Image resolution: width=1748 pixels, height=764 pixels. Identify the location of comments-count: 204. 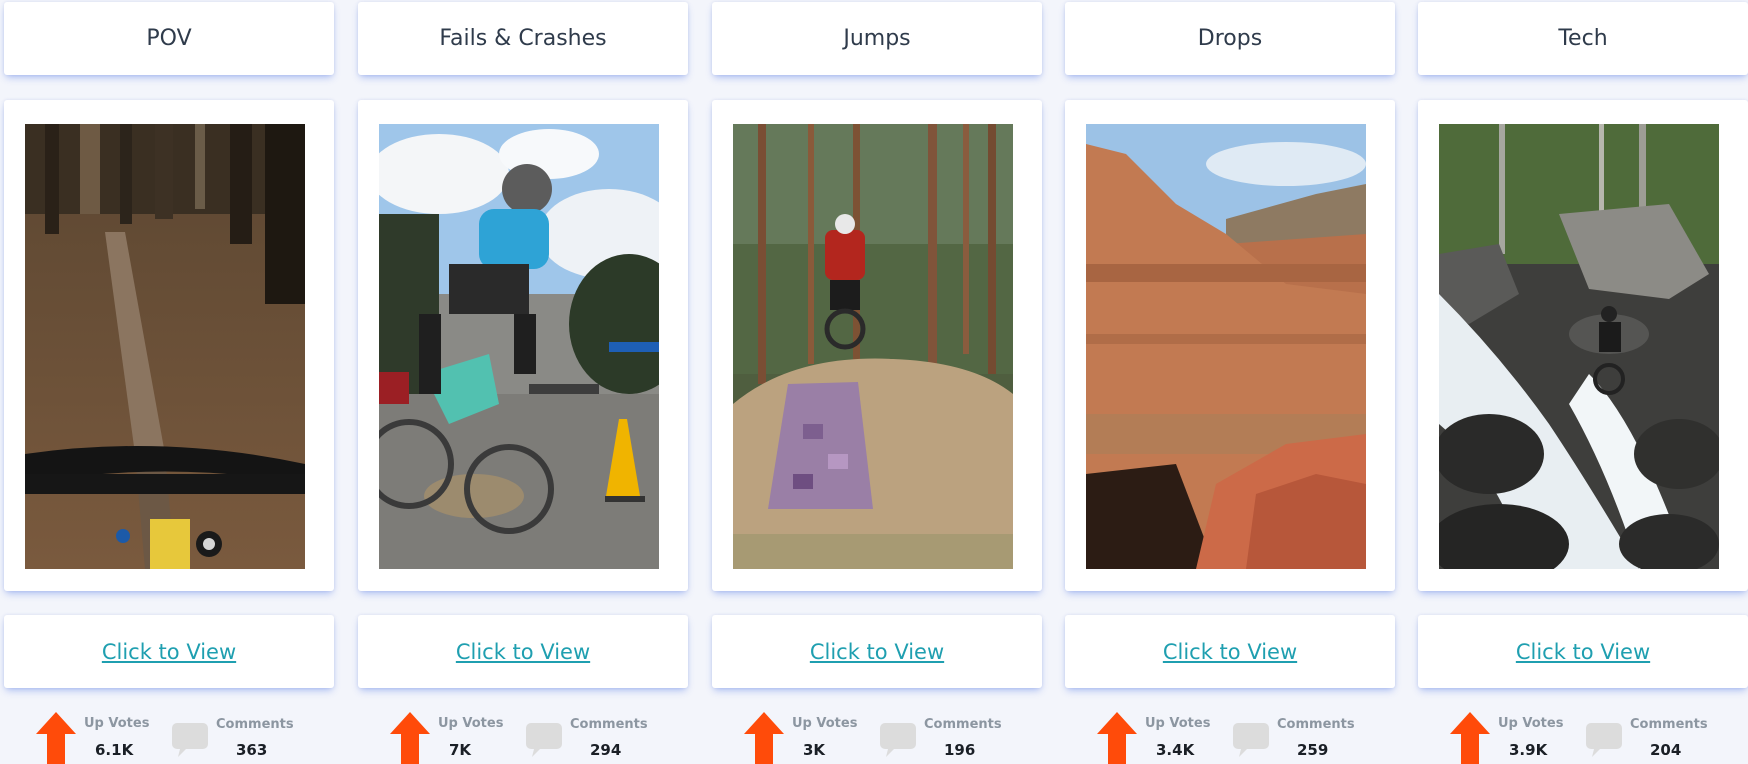
(1666, 750).